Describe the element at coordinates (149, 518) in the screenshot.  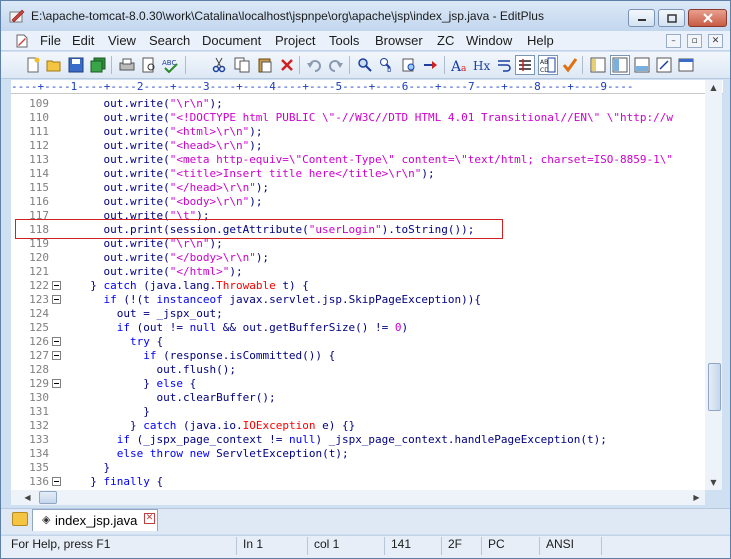
I see `tab-close-icon: ✕` at that location.